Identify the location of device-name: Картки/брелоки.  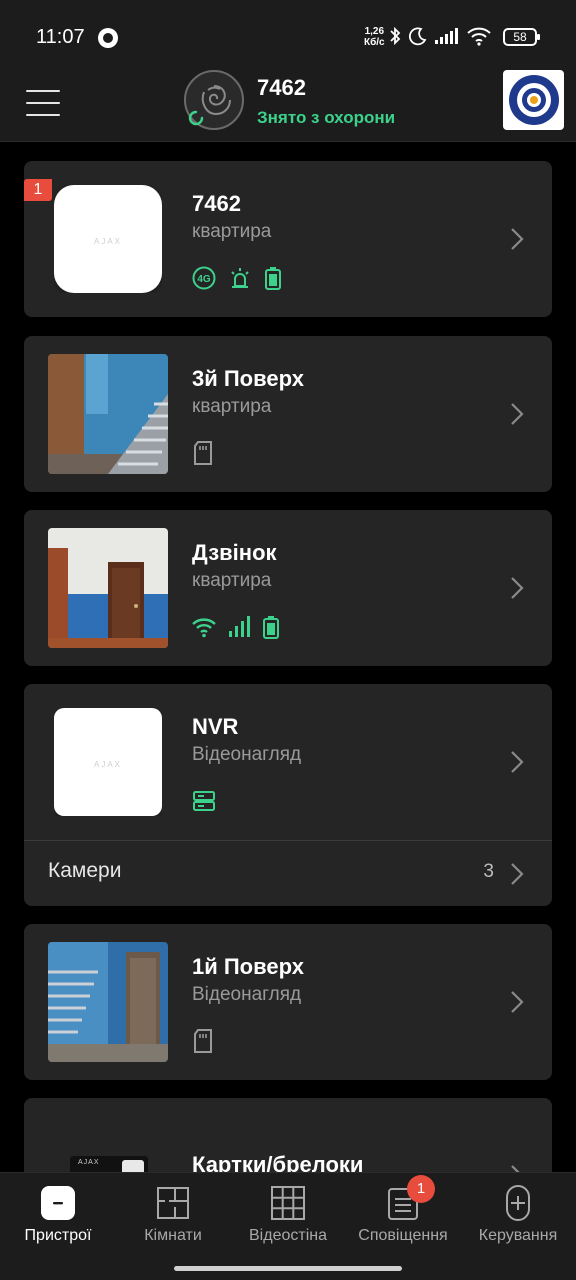
(278, 1162).